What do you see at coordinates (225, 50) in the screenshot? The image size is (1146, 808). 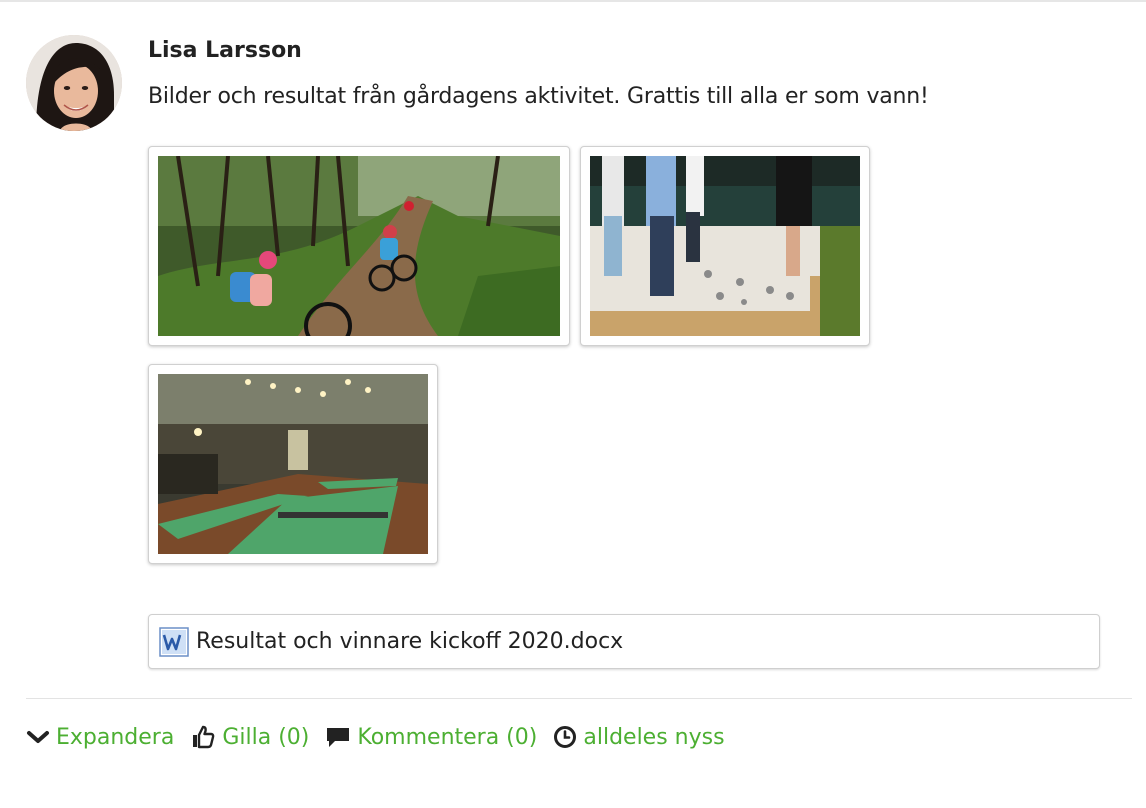 I see `author-name: Lisa Larsson` at bounding box center [225, 50].